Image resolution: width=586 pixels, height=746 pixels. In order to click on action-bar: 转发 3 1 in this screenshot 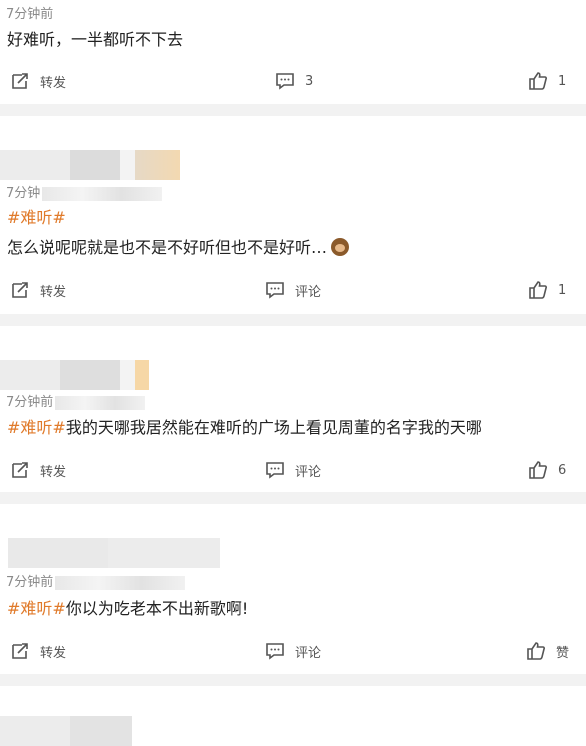, I will do `click(293, 81)`.